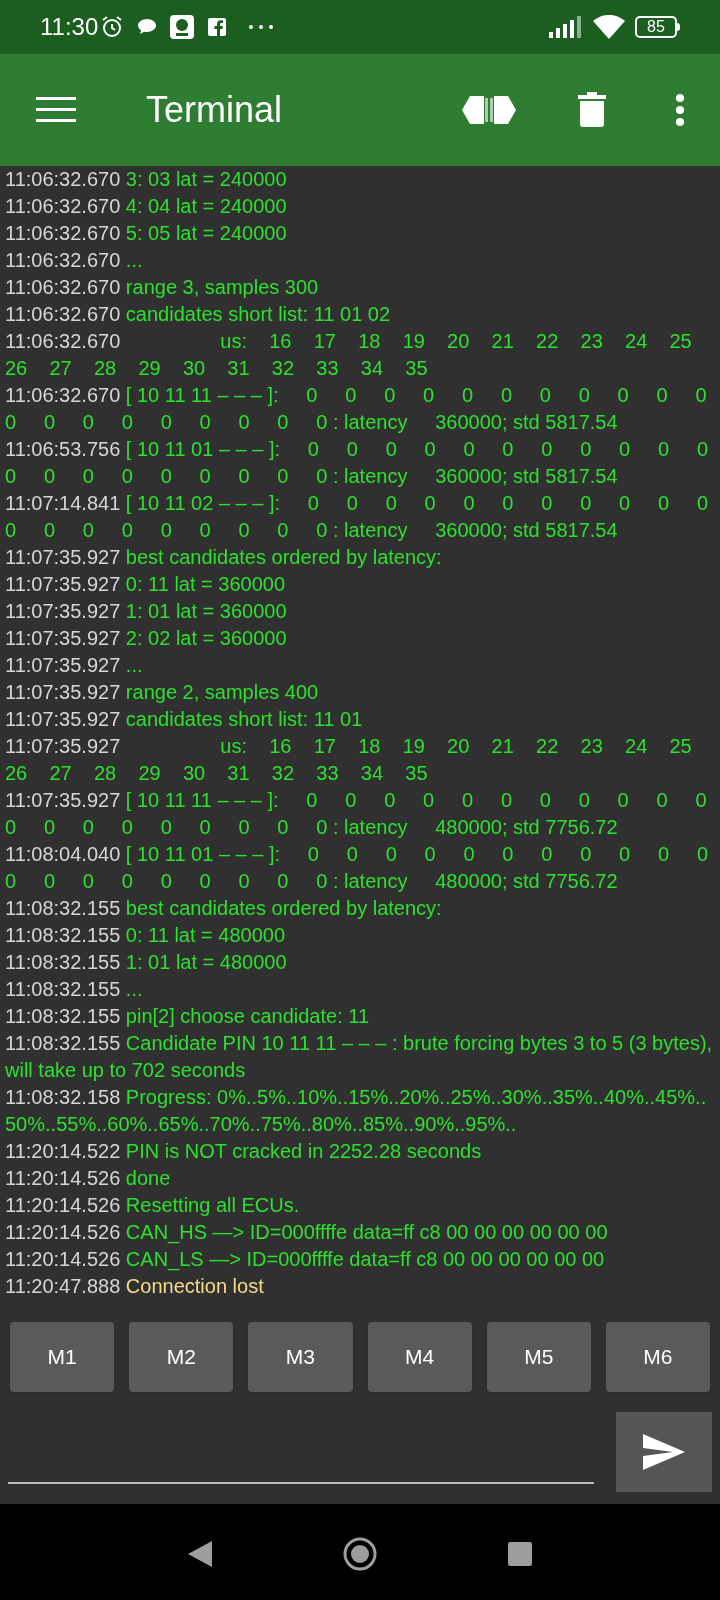 The width and height of the screenshot is (720, 1600). Describe the element at coordinates (658, 1357) in the screenshot. I see `macro-button: M6` at that location.